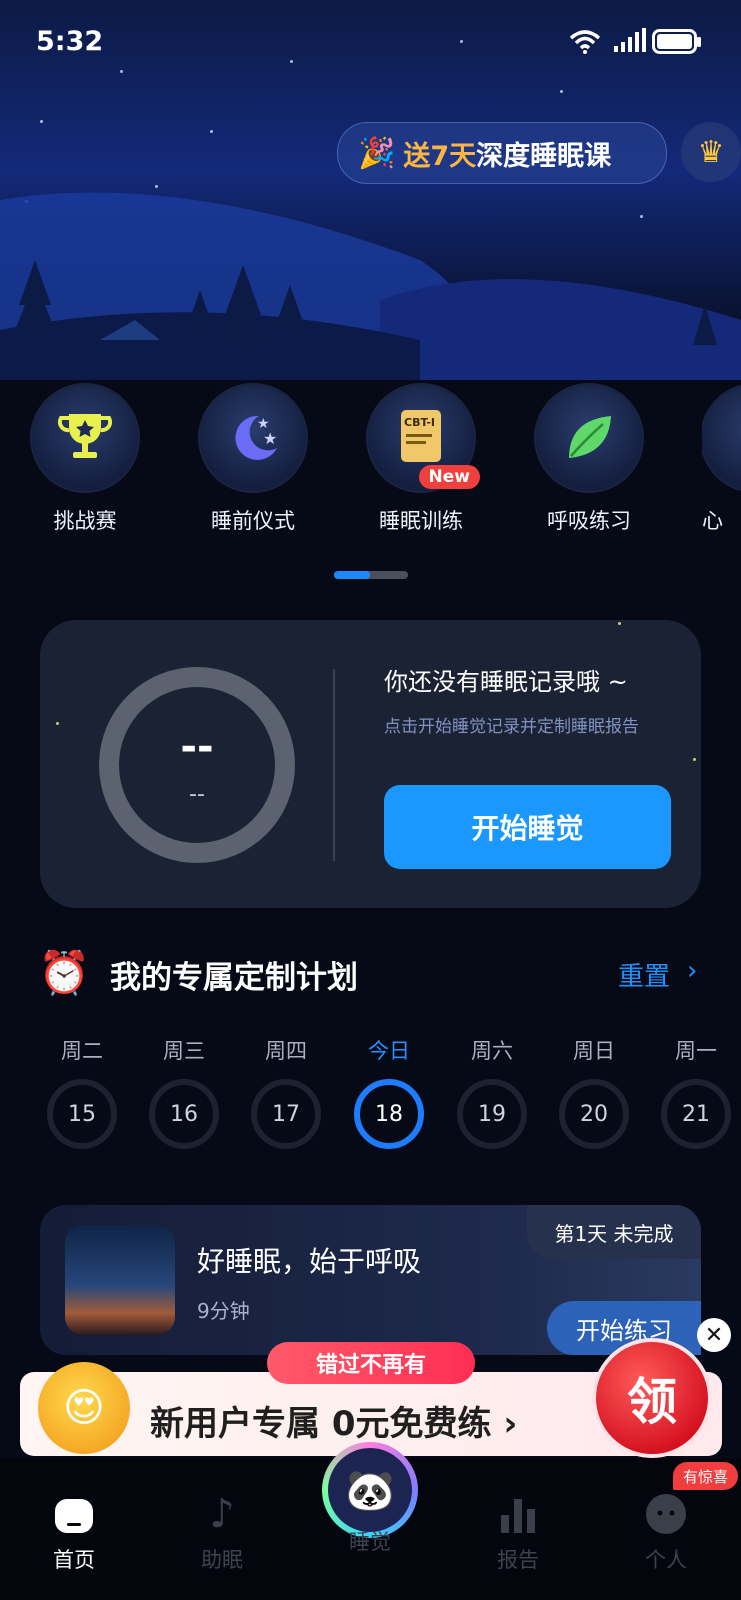 The height and width of the screenshot is (1600, 741). I want to click on no-record-hint: 点击开始睡觉记录并定制睡眠报告, so click(511, 727).